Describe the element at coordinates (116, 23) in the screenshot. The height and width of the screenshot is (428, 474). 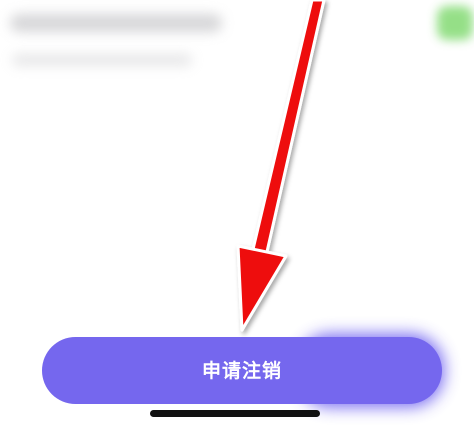
I see `blurred-title-text` at that location.